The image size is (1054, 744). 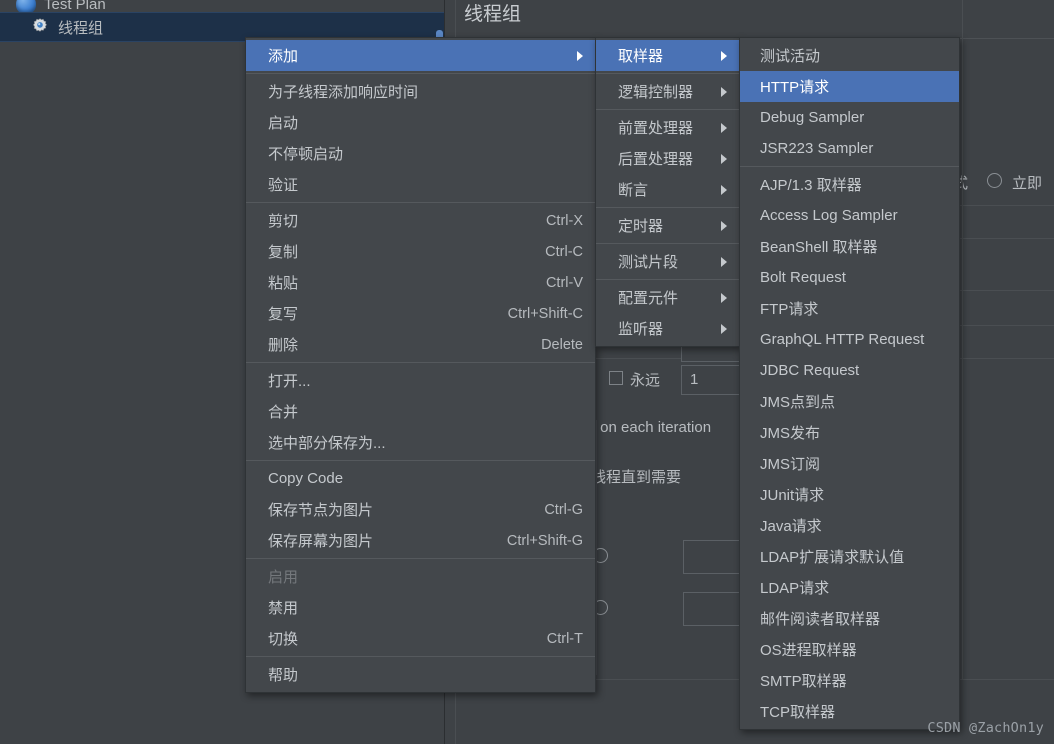 I want to click on thread-hint-label: 线程直到需要, so click(x=636, y=477).